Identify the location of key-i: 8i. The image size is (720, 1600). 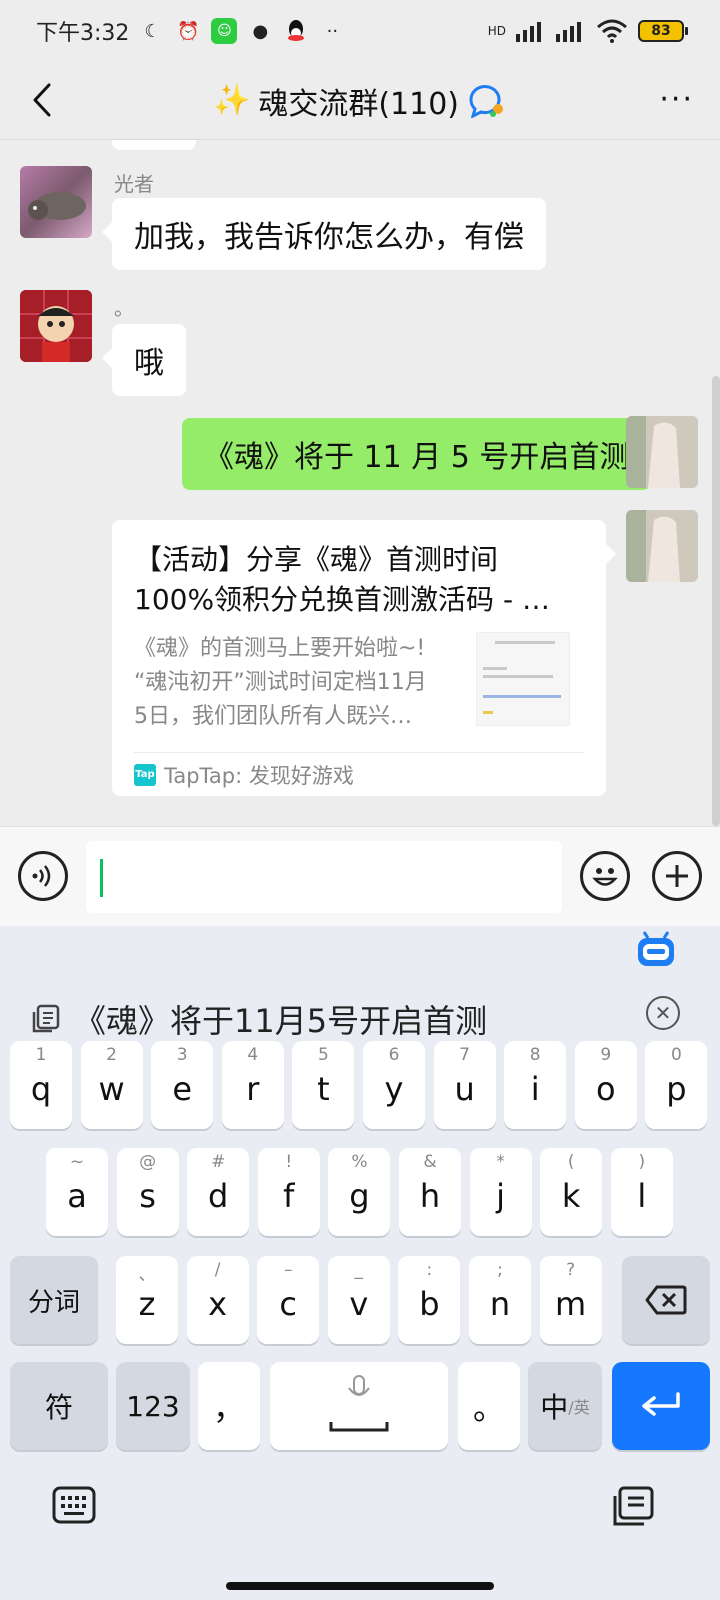
(535, 1085).